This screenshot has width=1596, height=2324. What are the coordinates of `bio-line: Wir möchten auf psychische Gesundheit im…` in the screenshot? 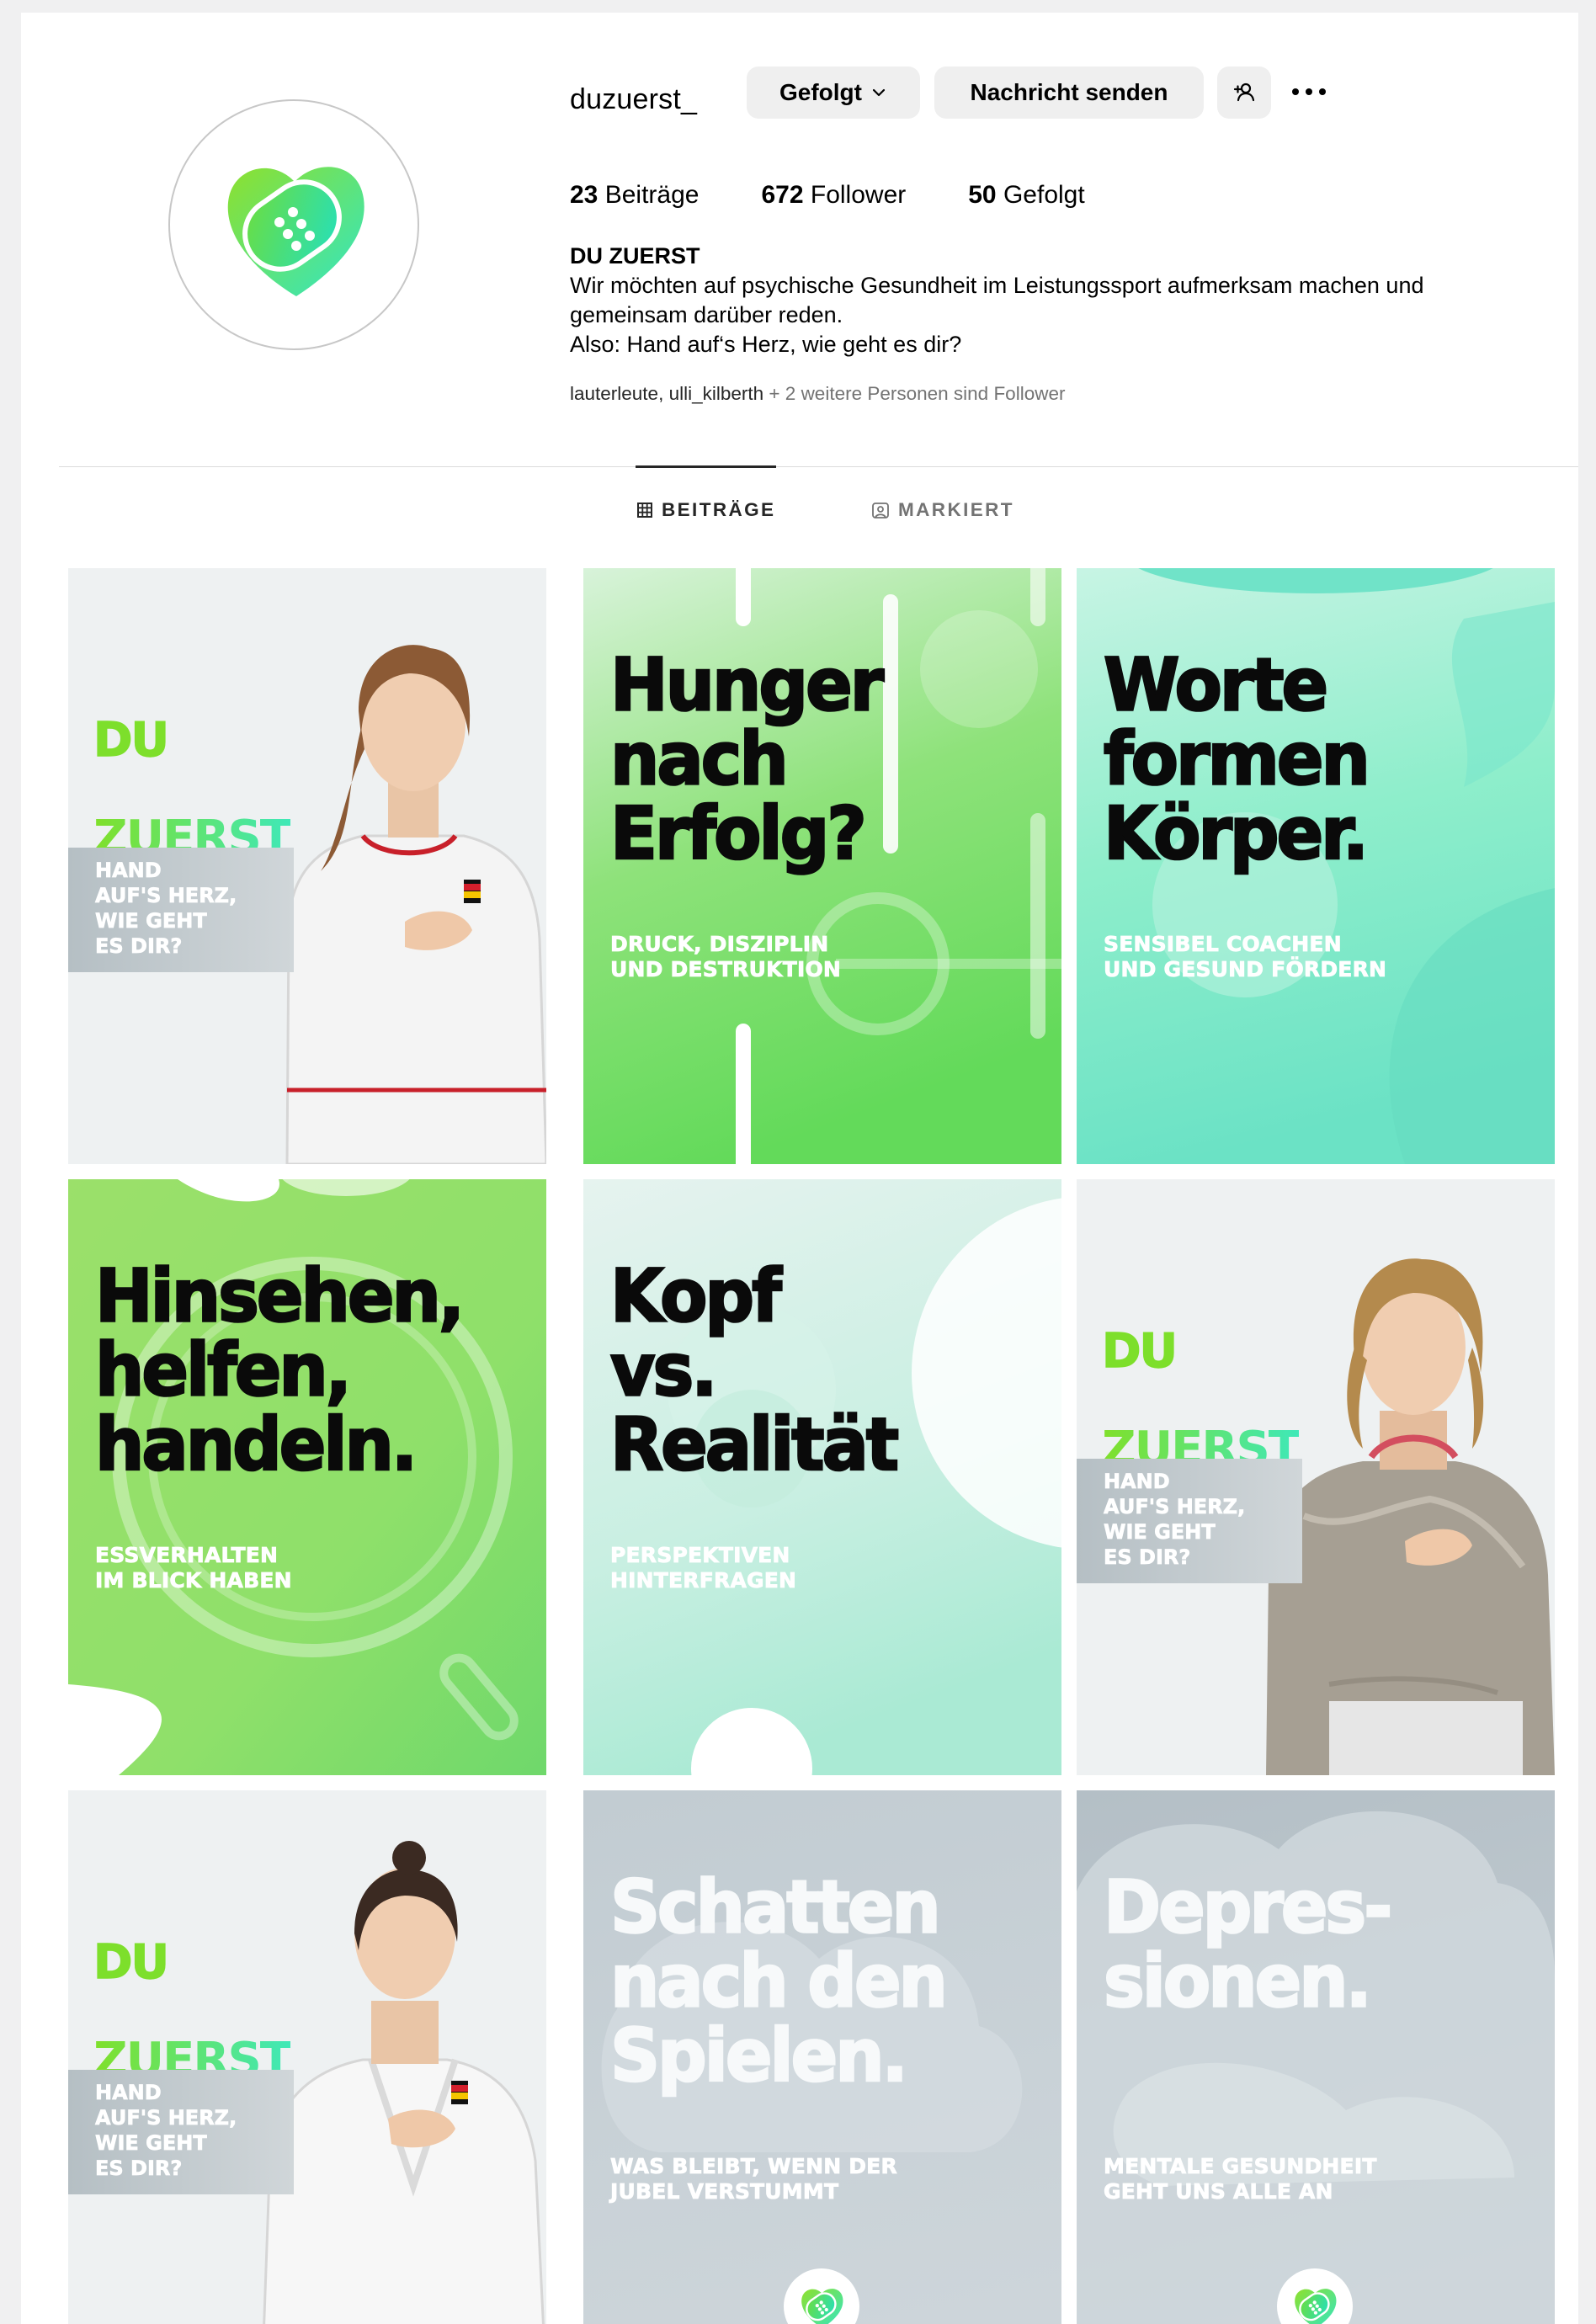 It's located at (997, 285).